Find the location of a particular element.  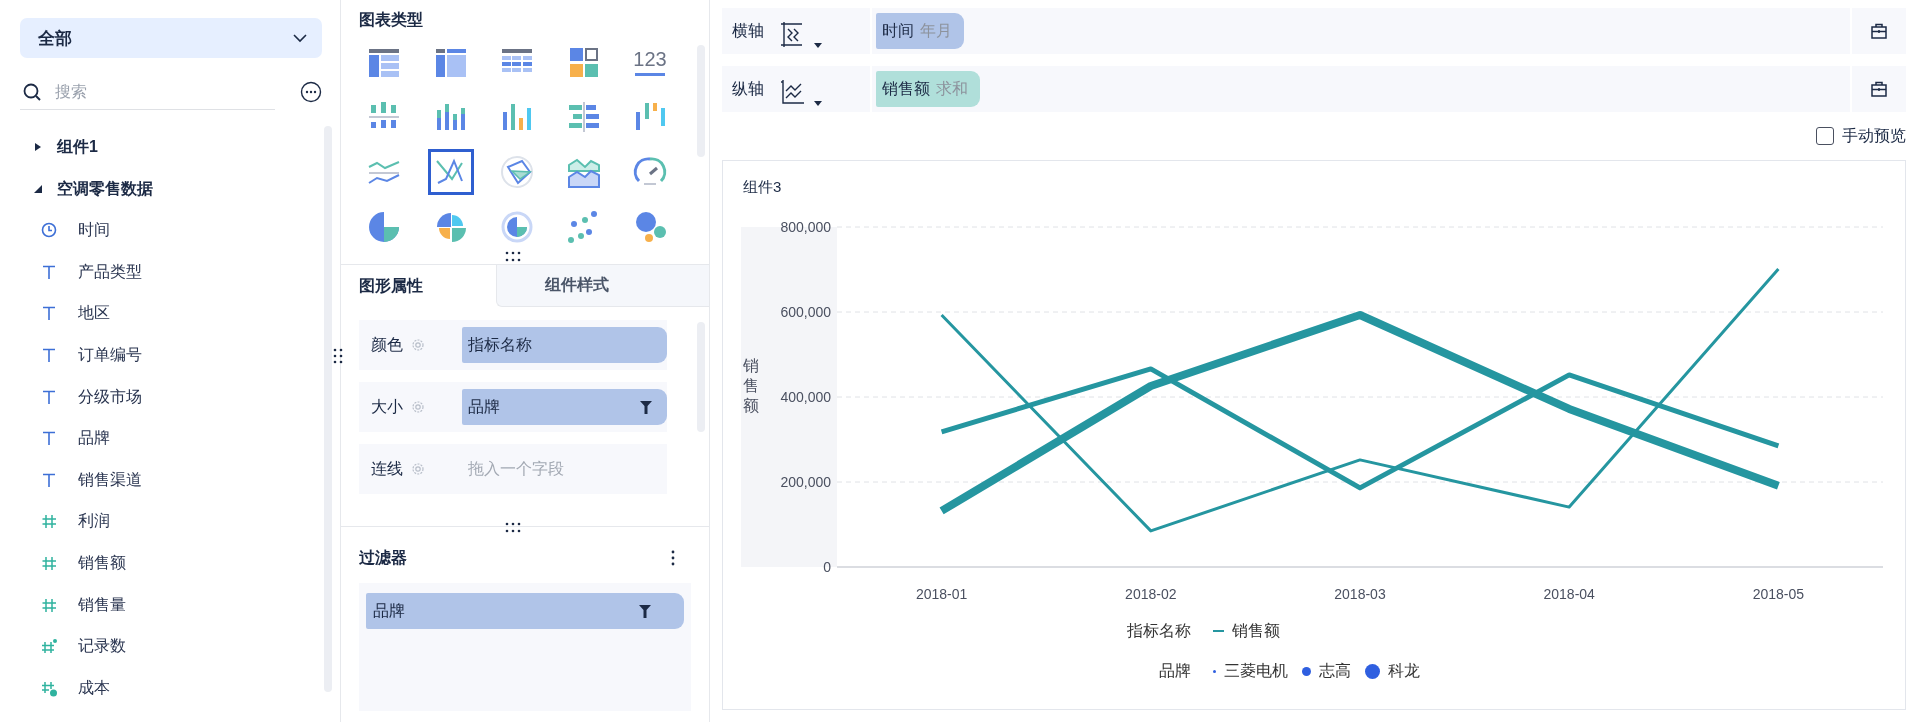

hash-star-icon is located at coordinates (49, 647).